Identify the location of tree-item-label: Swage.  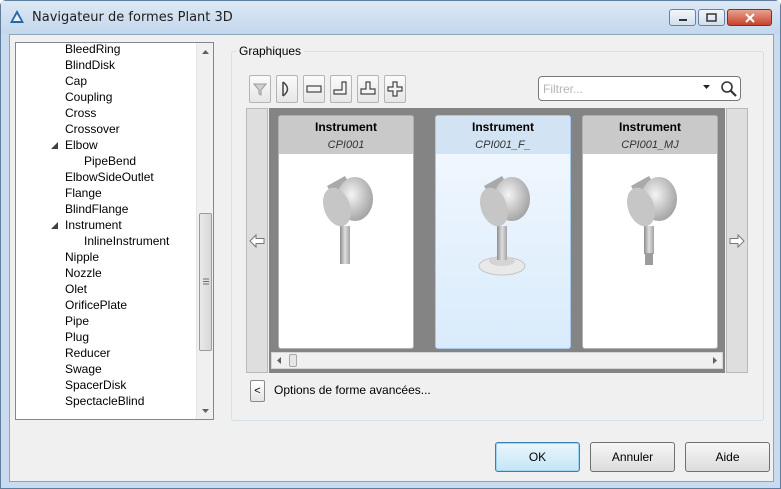
(83, 369).